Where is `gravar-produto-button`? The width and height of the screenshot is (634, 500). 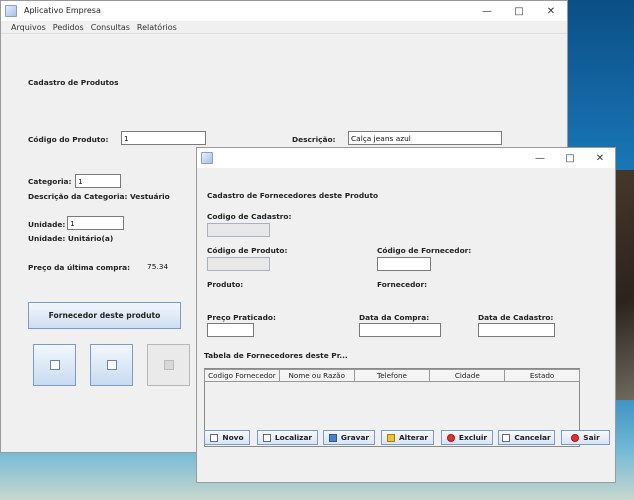 gravar-produto-button is located at coordinates (168, 365).